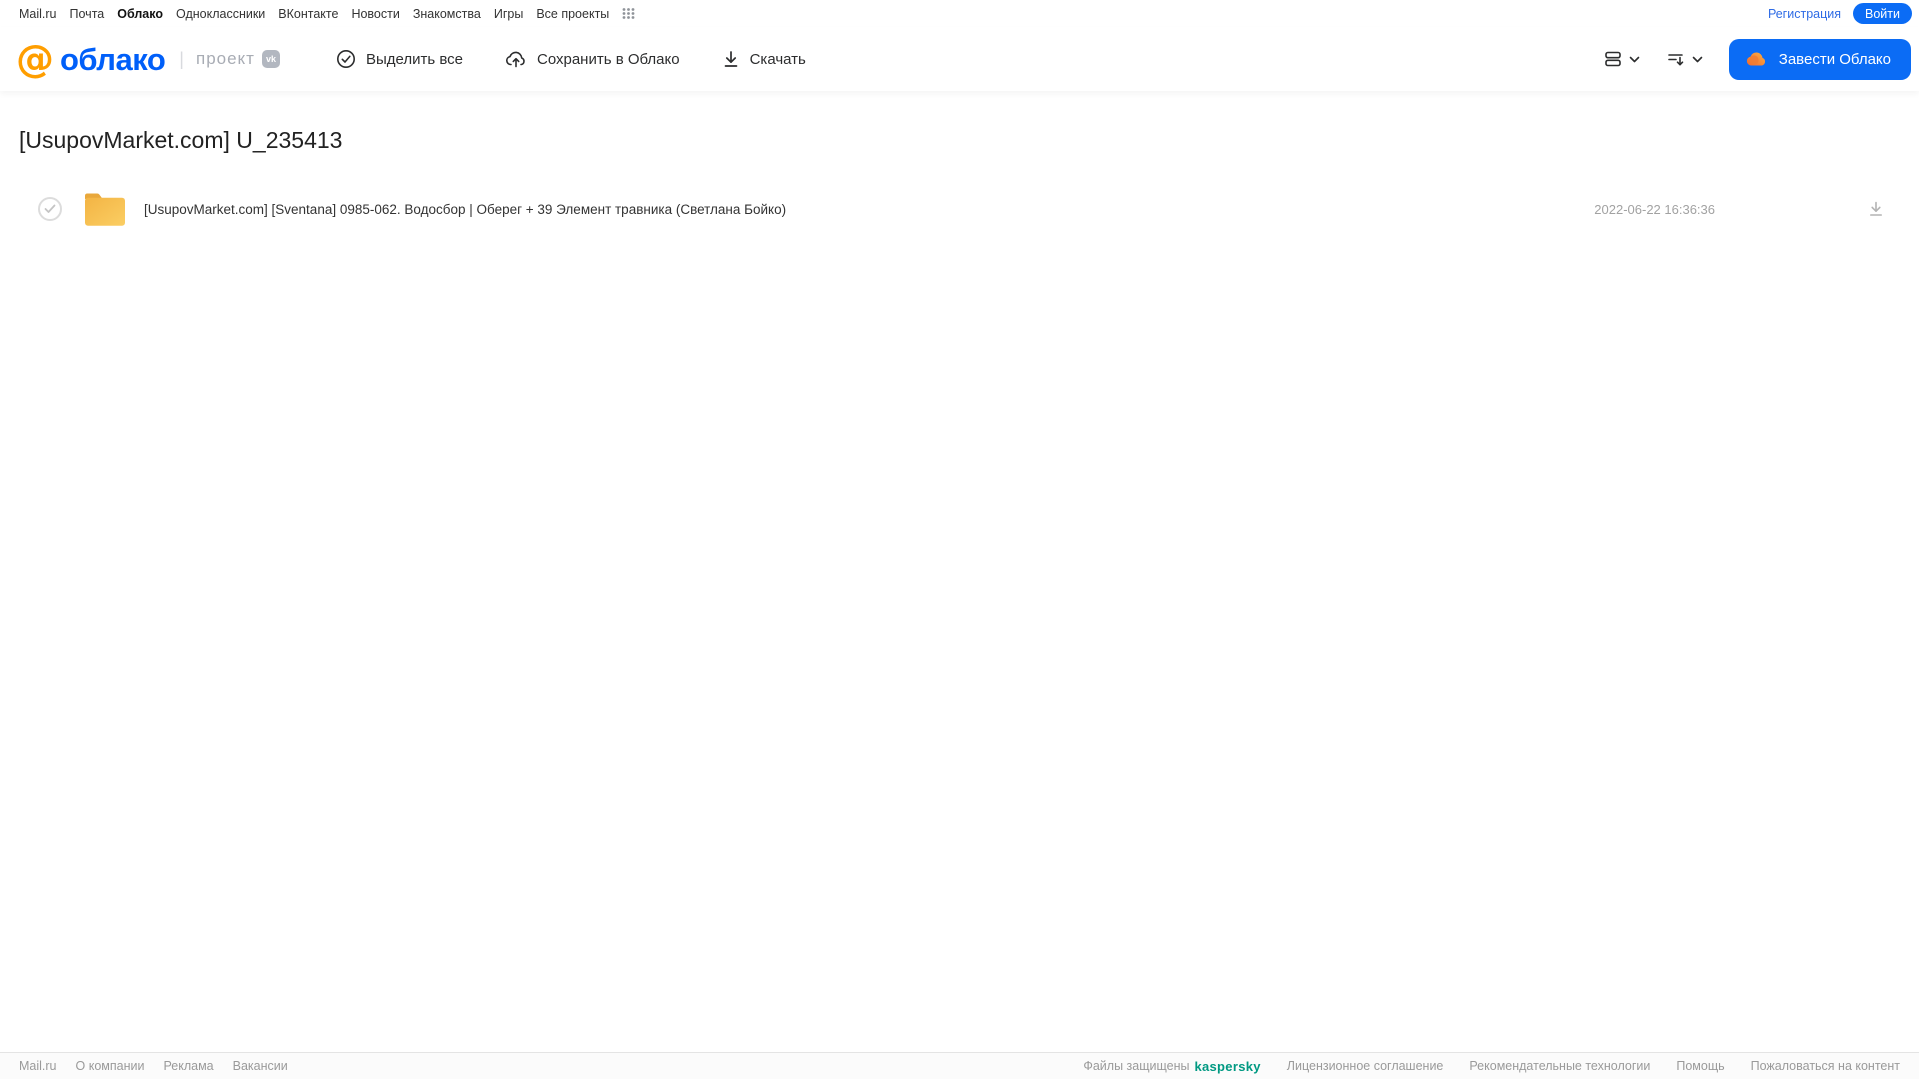 This screenshot has width=1919, height=1079. What do you see at coordinates (153, 1066) in the screenshot?
I see `footer-left-links: Mail.ru О компании Реклама Вакансии` at bounding box center [153, 1066].